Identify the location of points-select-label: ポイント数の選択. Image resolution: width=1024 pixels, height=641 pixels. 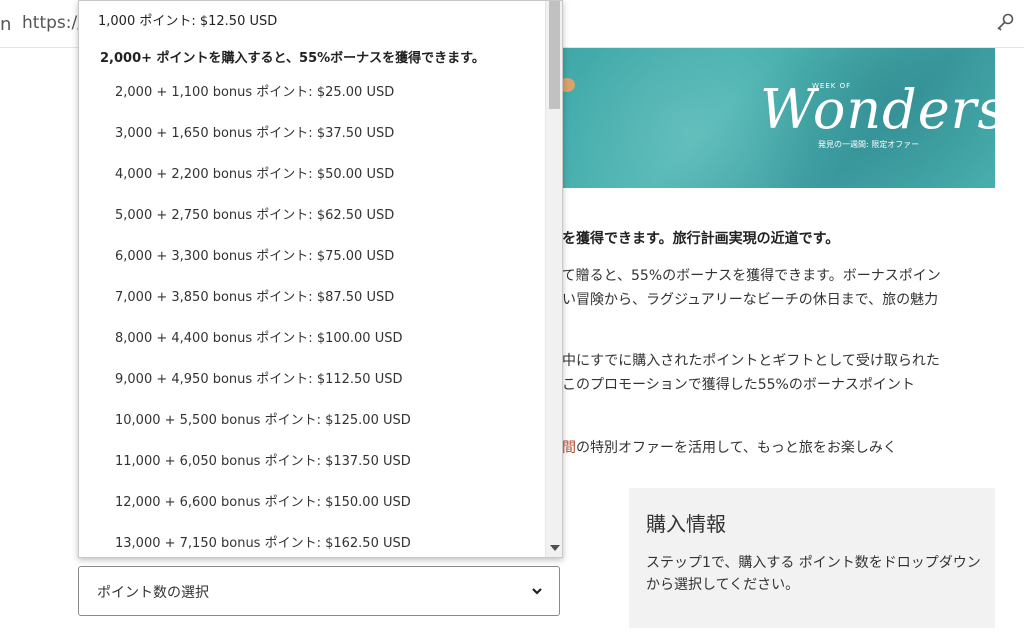
(153, 593).